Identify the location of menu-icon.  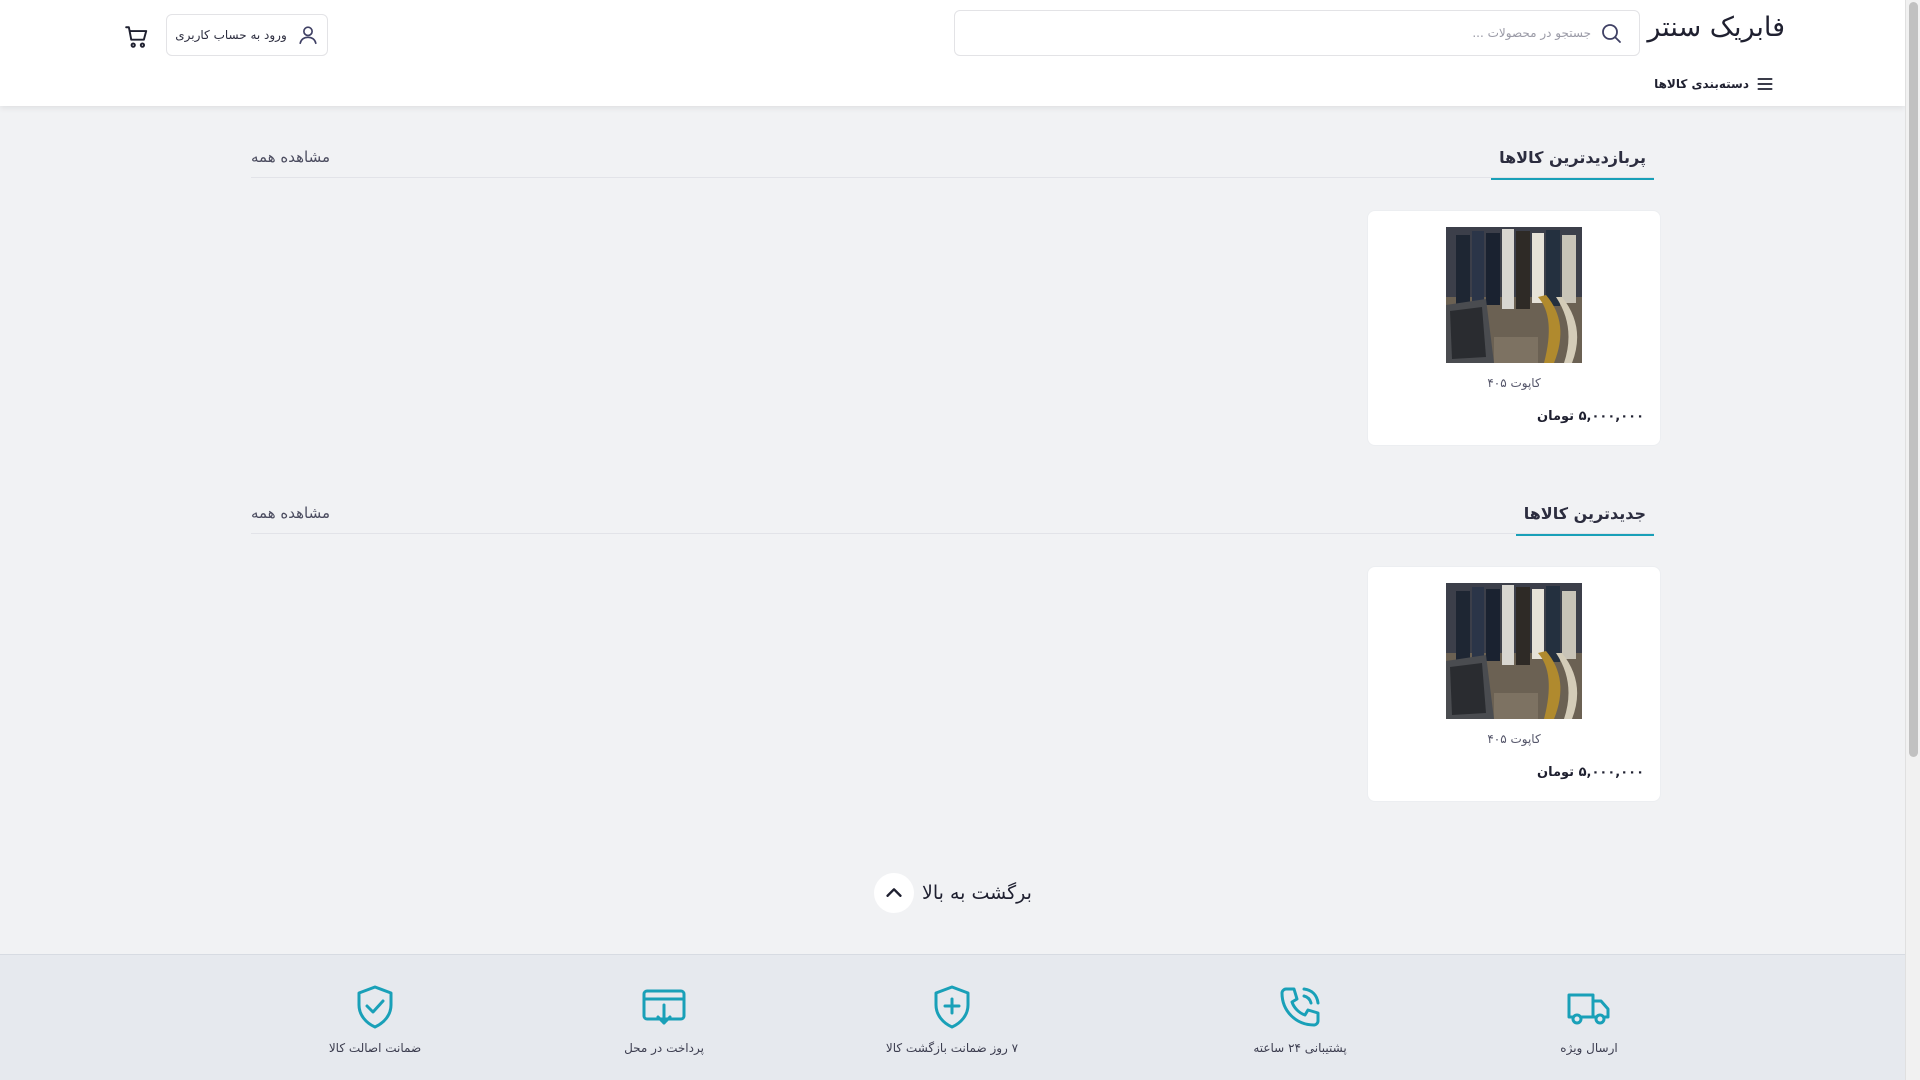
(1765, 84).